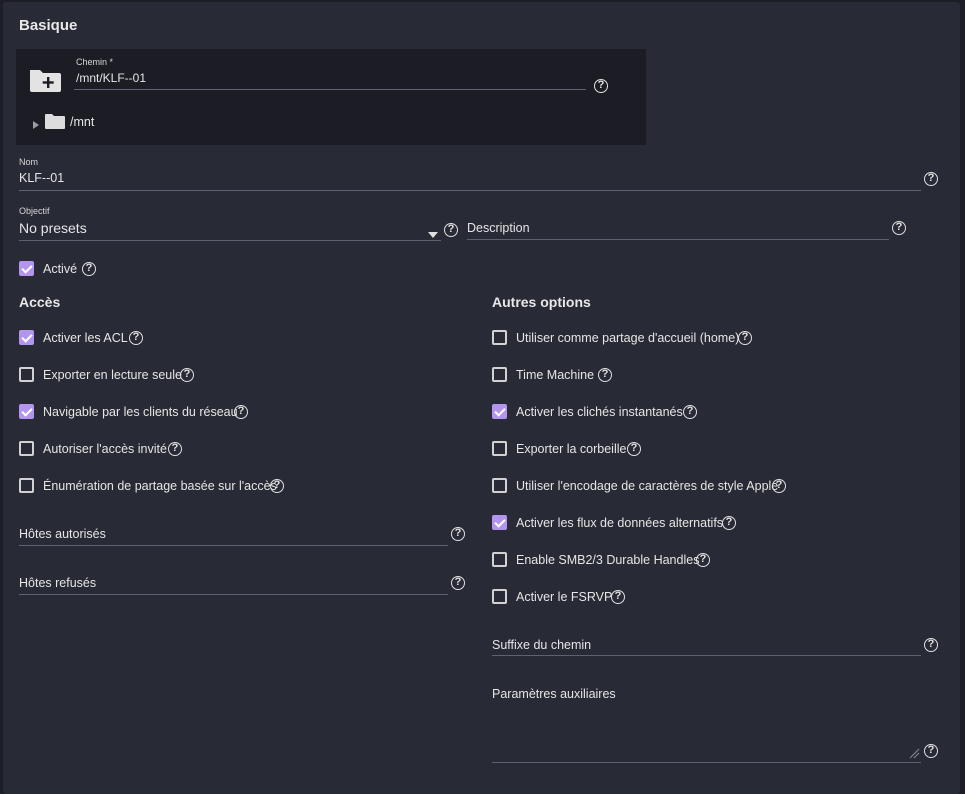 The image size is (965, 794). I want to click on streams-checkbox, so click(499, 522).